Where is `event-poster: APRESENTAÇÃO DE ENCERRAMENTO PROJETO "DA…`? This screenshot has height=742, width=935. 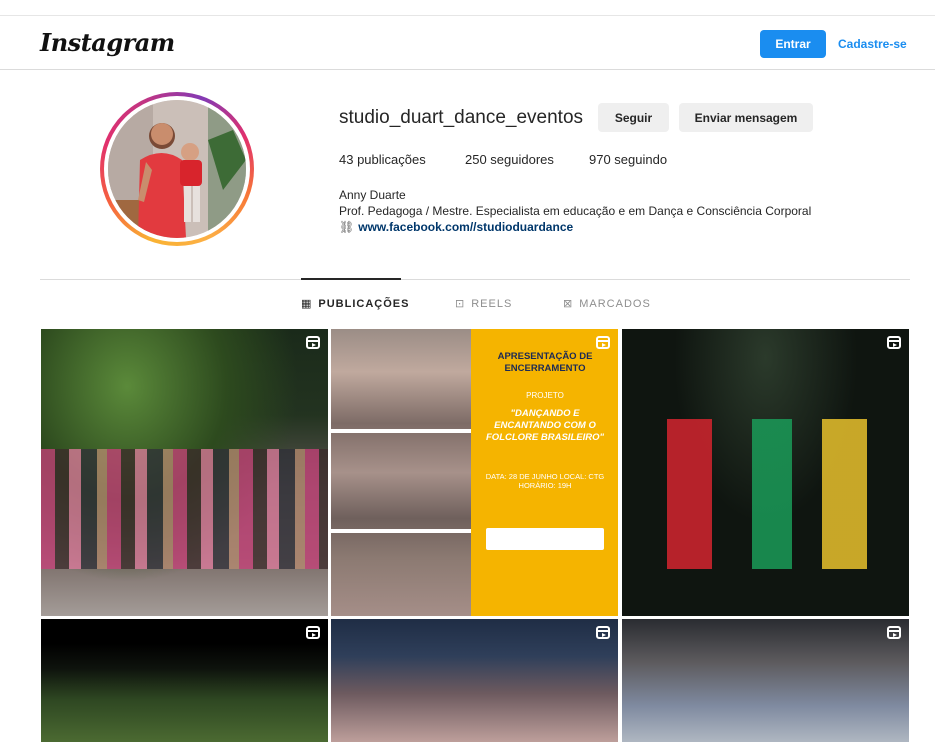
event-poster: APRESENTAÇÃO DE ENCERRAMENTO PROJETO "DA… is located at coordinates (545, 450).